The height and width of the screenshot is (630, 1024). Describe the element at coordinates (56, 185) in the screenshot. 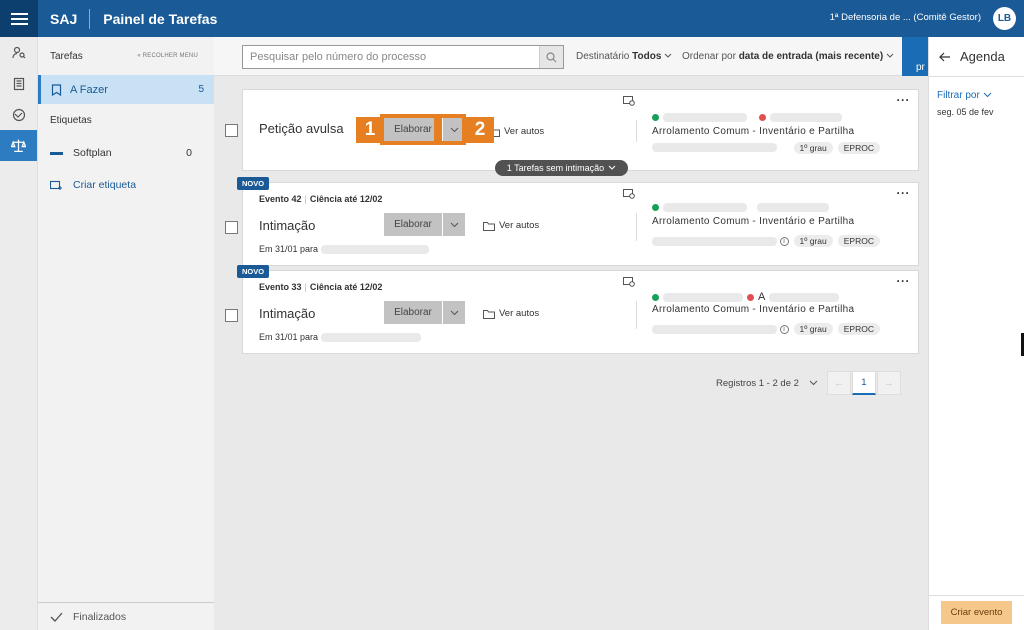

I see `add-tag-icon` at that location.